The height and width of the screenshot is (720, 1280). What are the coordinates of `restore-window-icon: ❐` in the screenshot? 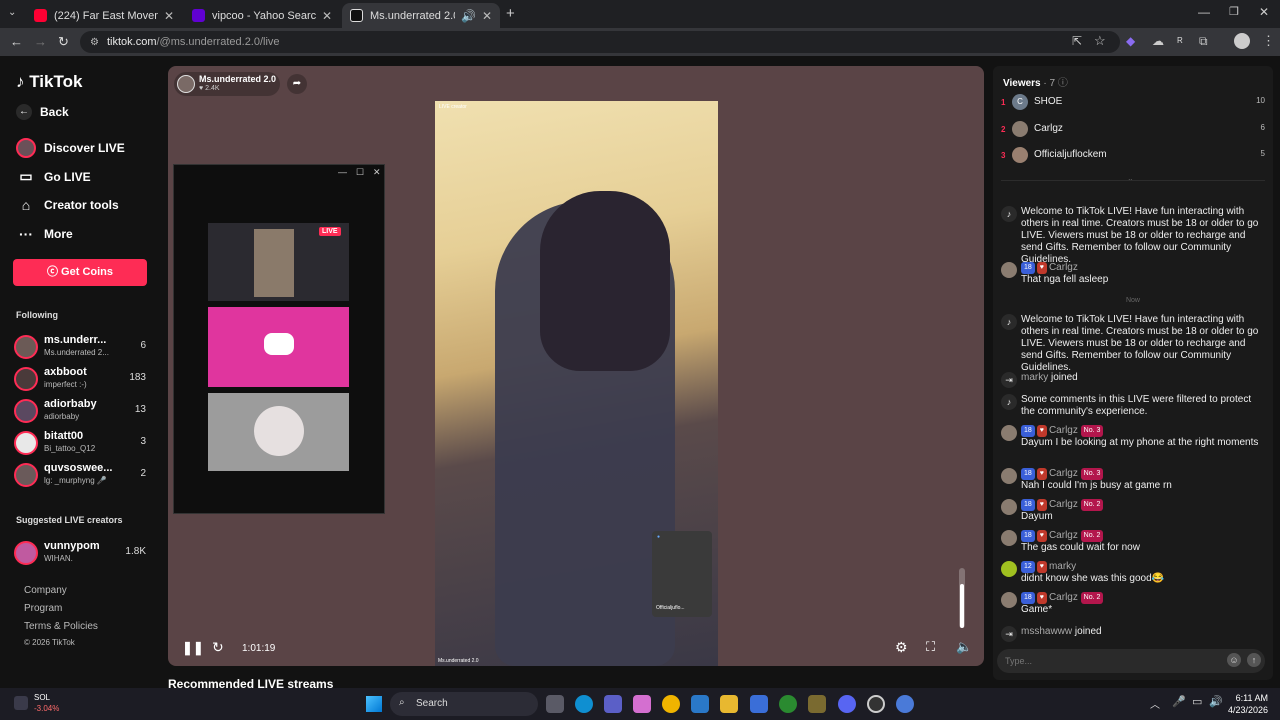 It's located at (1234, 11).